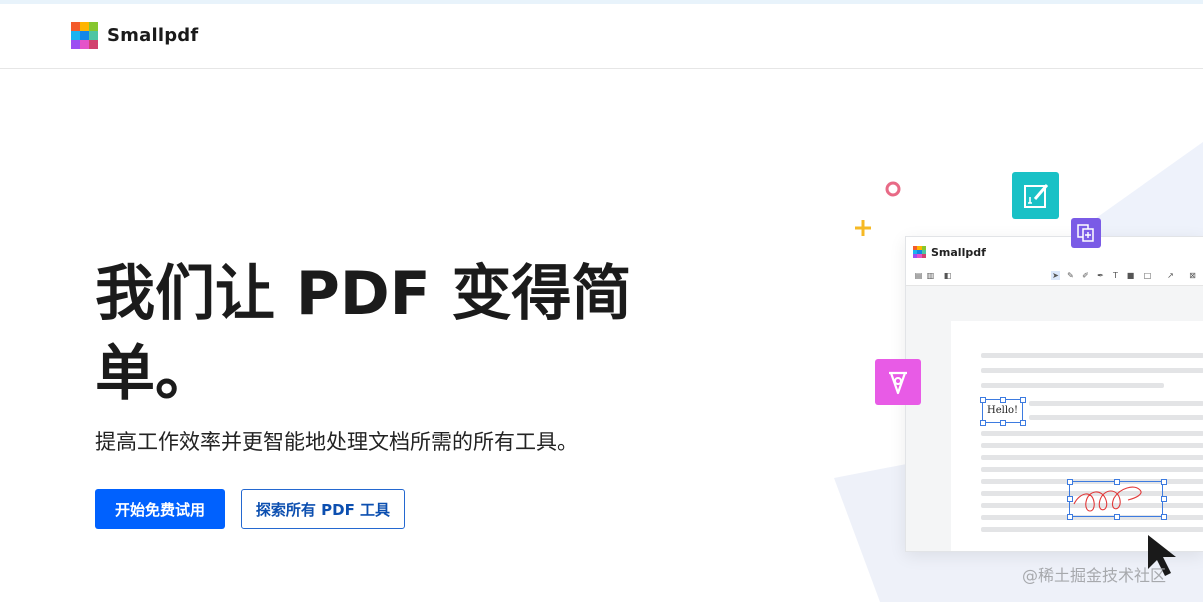 The height and width of the screenshot is (602, 1203). What do you see at coordinates (1192, 275) in the screenshot?
I see `image-tool-icon: ⊠` at bounding box center [1192, 275].